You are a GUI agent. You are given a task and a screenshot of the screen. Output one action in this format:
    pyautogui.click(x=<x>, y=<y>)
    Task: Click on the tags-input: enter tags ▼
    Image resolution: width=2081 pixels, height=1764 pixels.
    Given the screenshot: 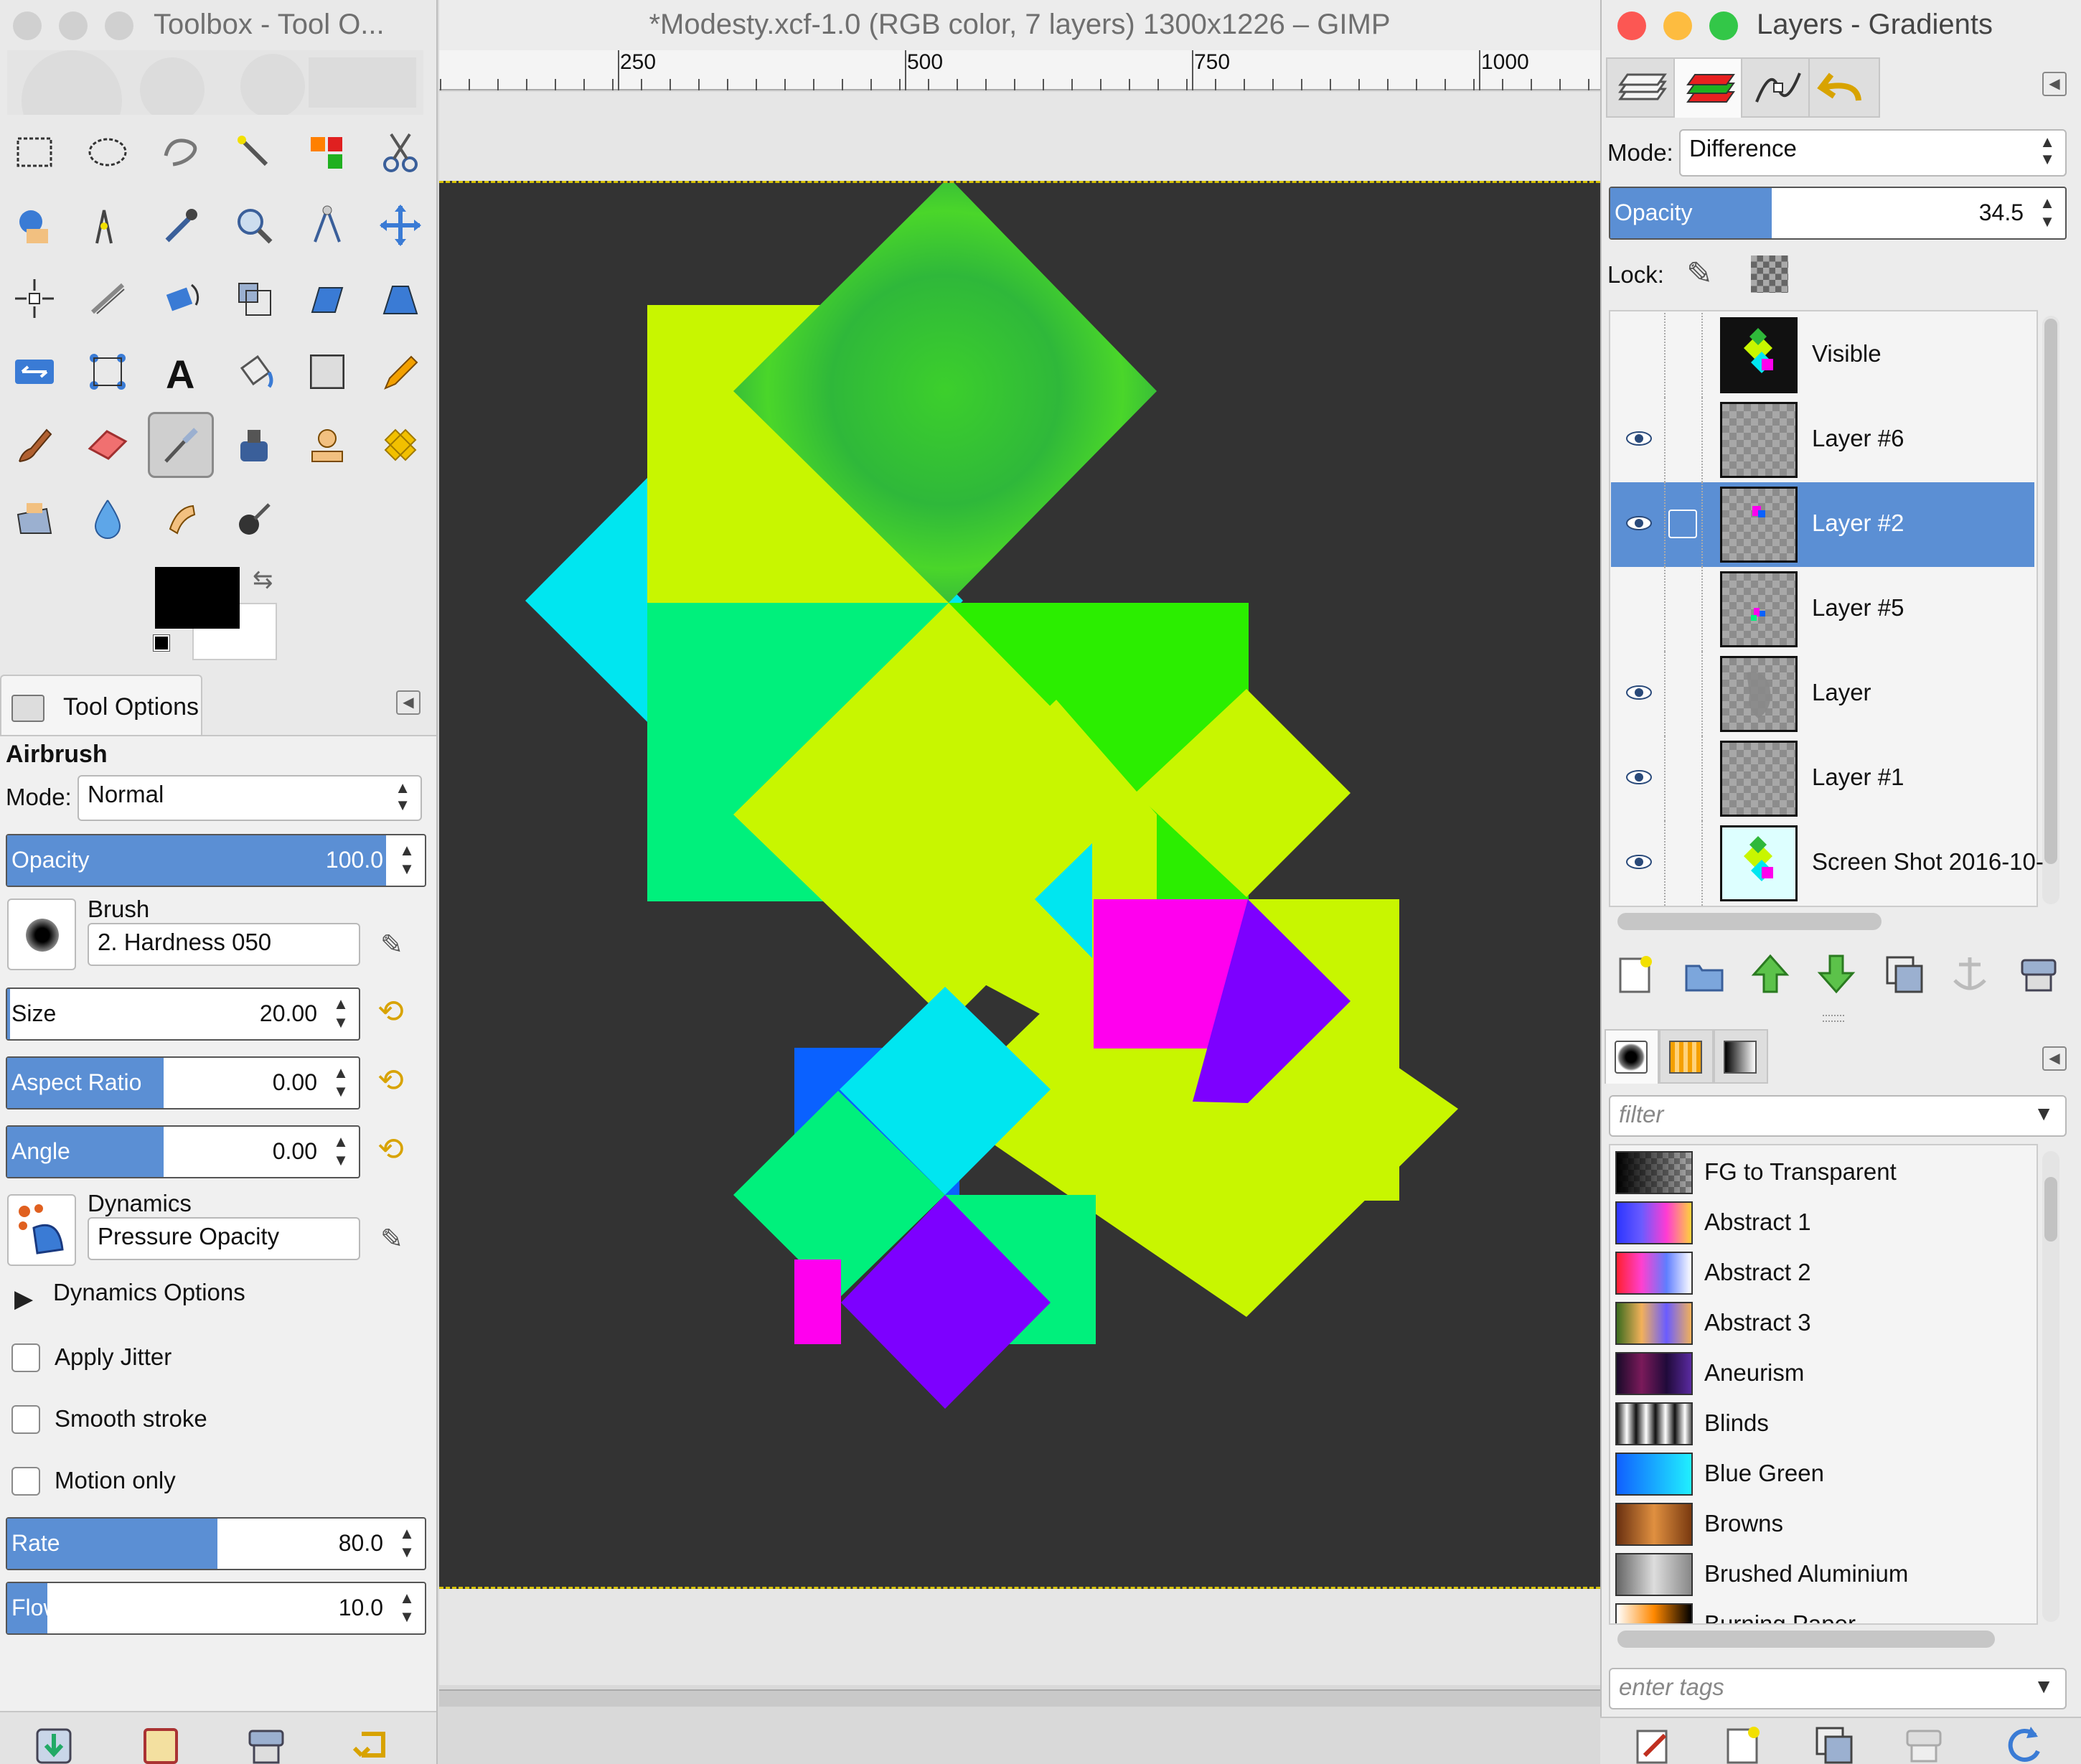 What is the action you would take?
    pyautogui.click(x=1838, y=1688)
    